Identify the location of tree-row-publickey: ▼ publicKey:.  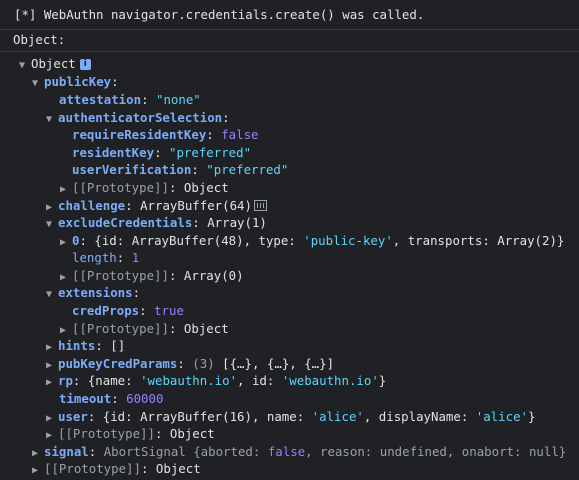
(305, 82).